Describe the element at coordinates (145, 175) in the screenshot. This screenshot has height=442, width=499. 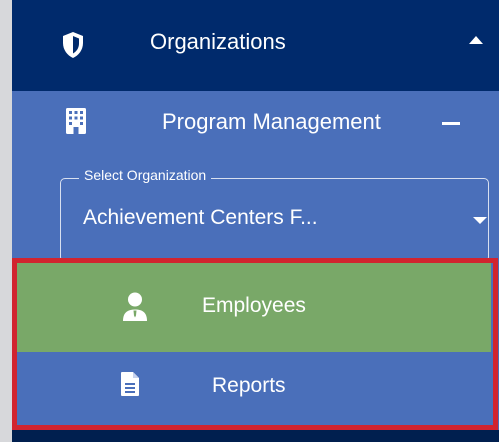
I see `select-organization-label: Select Organization` at that location.